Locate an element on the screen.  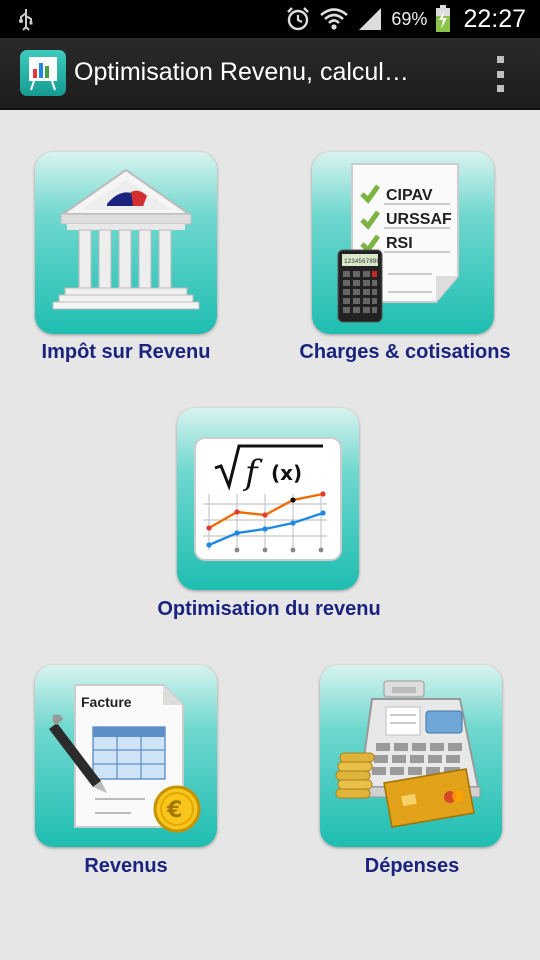
tile-optimisation-label: Optimisation du revenu is located at coordinates (269, 609).